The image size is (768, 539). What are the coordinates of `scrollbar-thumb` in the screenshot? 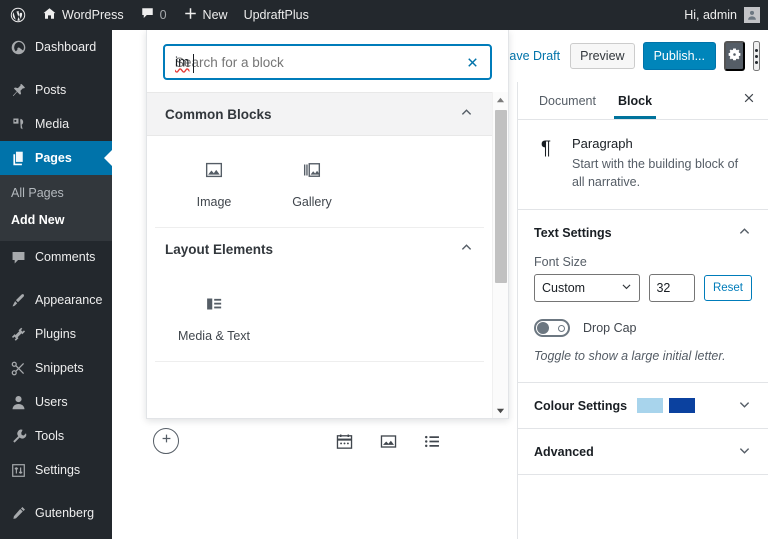 It's located at (501, 197).